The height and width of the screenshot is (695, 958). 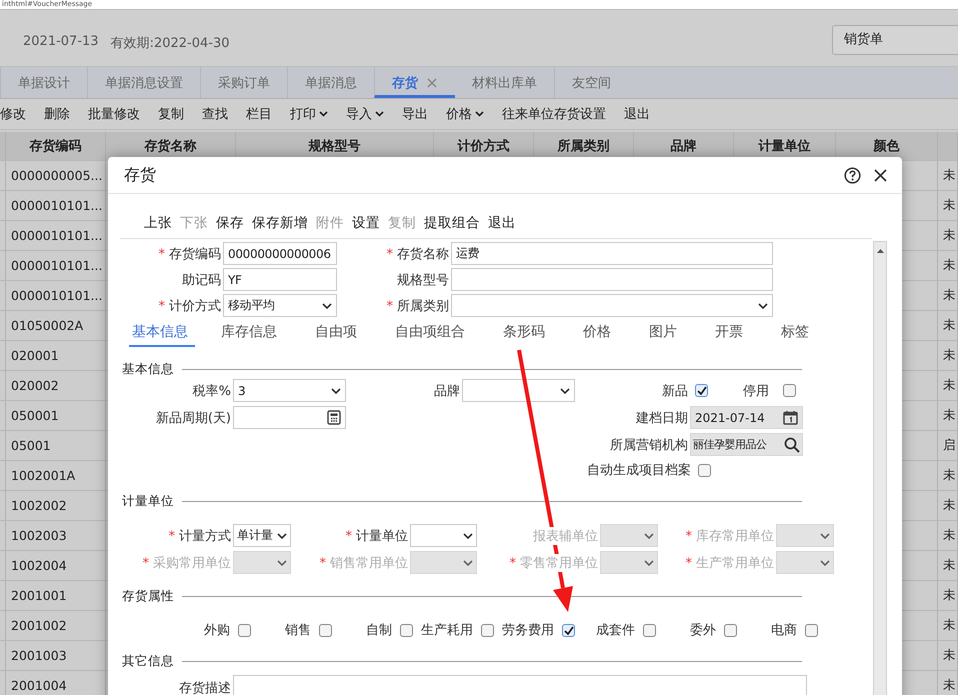 I want to click on tab: 开票, so click(x=729, y=334).